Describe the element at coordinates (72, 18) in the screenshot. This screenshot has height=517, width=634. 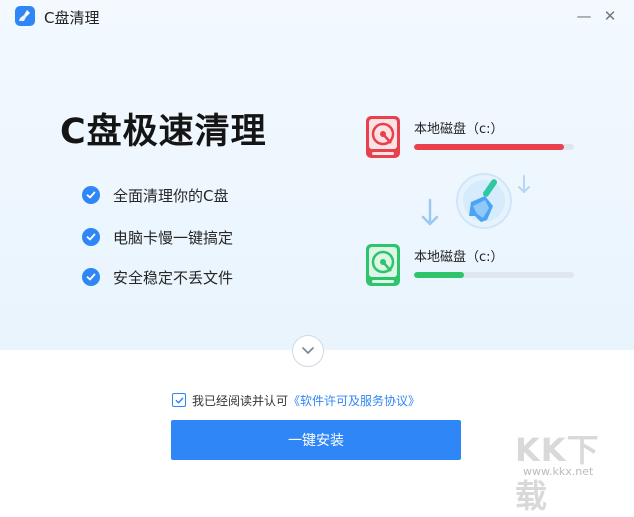
I see `window-title: C盘清理` at that location.